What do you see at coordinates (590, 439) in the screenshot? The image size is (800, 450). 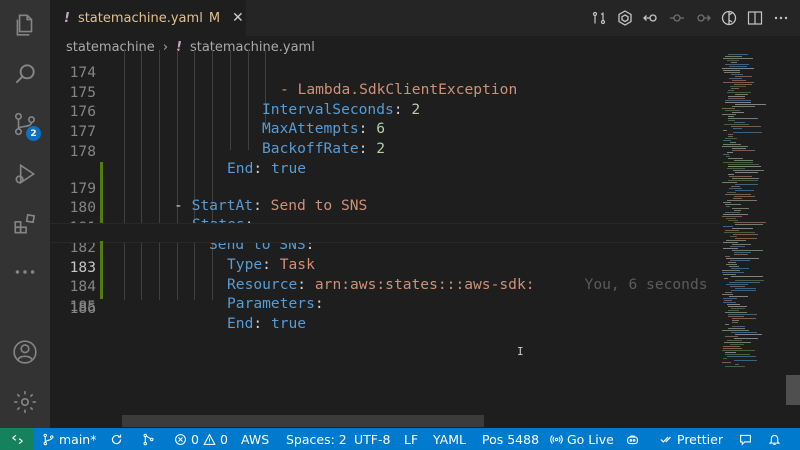 I see `go-live-label: Go Live` at bounding box center [590, 439].